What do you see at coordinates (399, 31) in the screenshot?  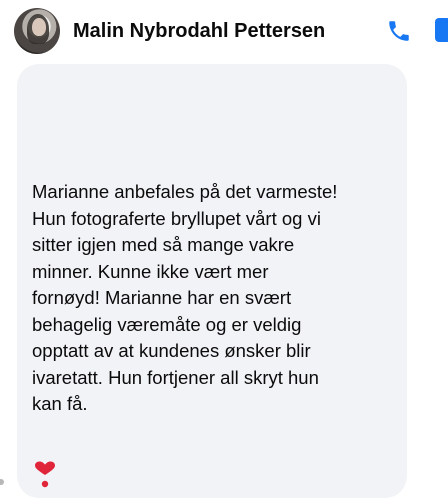 I see `phone-icon` at bounding box center [399, 31].